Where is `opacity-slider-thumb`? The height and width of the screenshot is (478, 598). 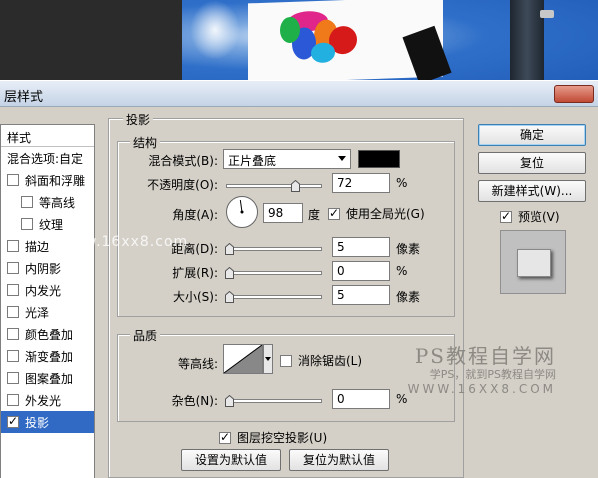 opacity-slider-thumb is located at coordinates (296, 186).